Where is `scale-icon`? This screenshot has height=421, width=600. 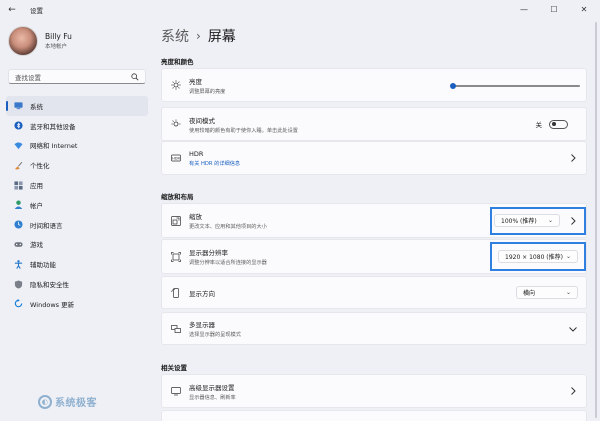 scale-icon is located at coordinates (176, 220).